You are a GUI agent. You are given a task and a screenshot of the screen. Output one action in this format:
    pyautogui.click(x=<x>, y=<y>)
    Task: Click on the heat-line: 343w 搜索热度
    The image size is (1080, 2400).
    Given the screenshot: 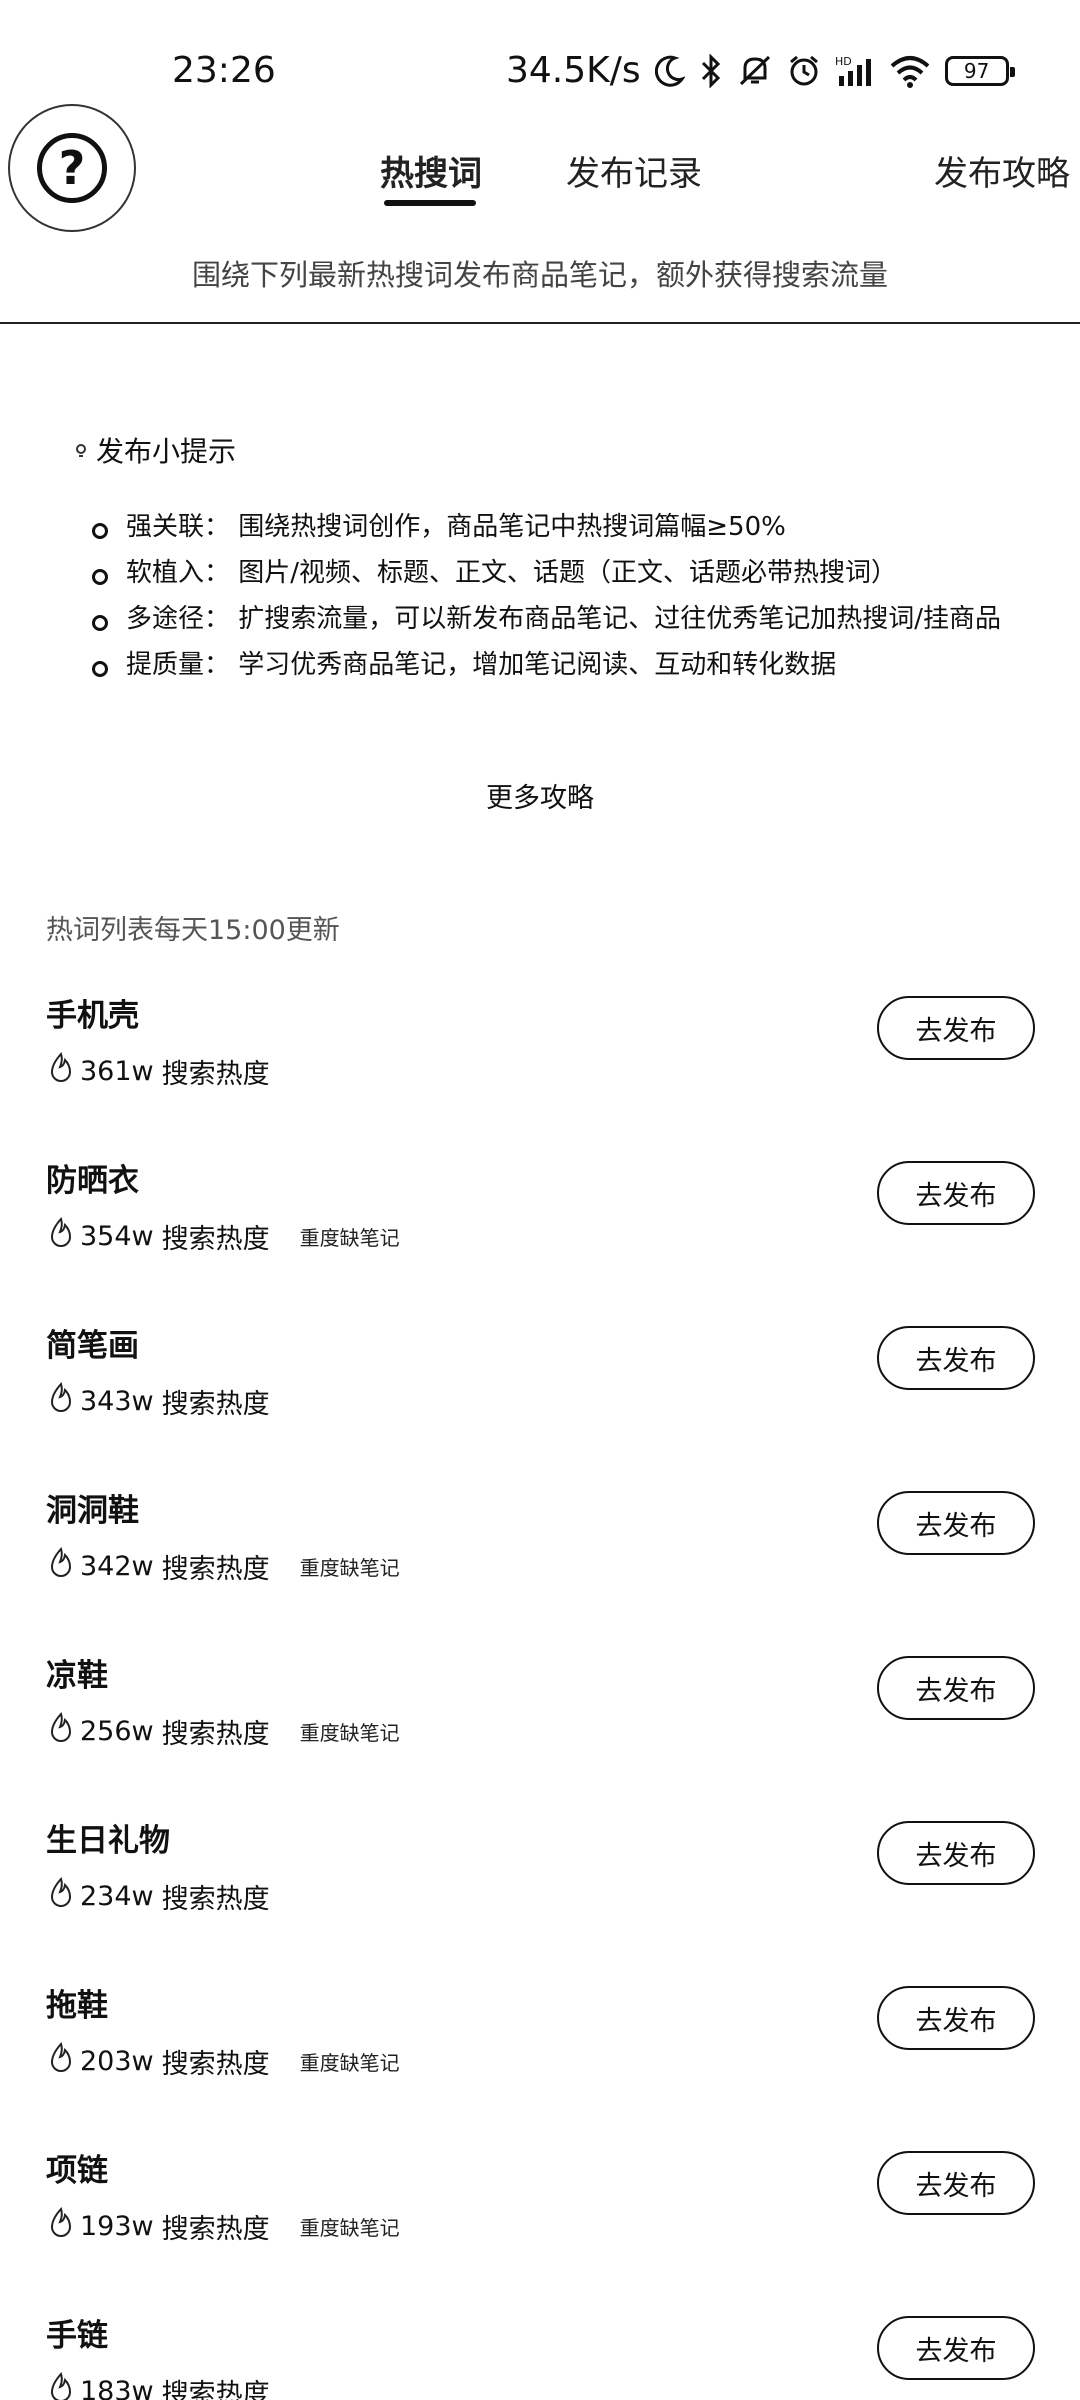 What is the action you would take?
    pyautogui.click(x=175, y=1401)
    